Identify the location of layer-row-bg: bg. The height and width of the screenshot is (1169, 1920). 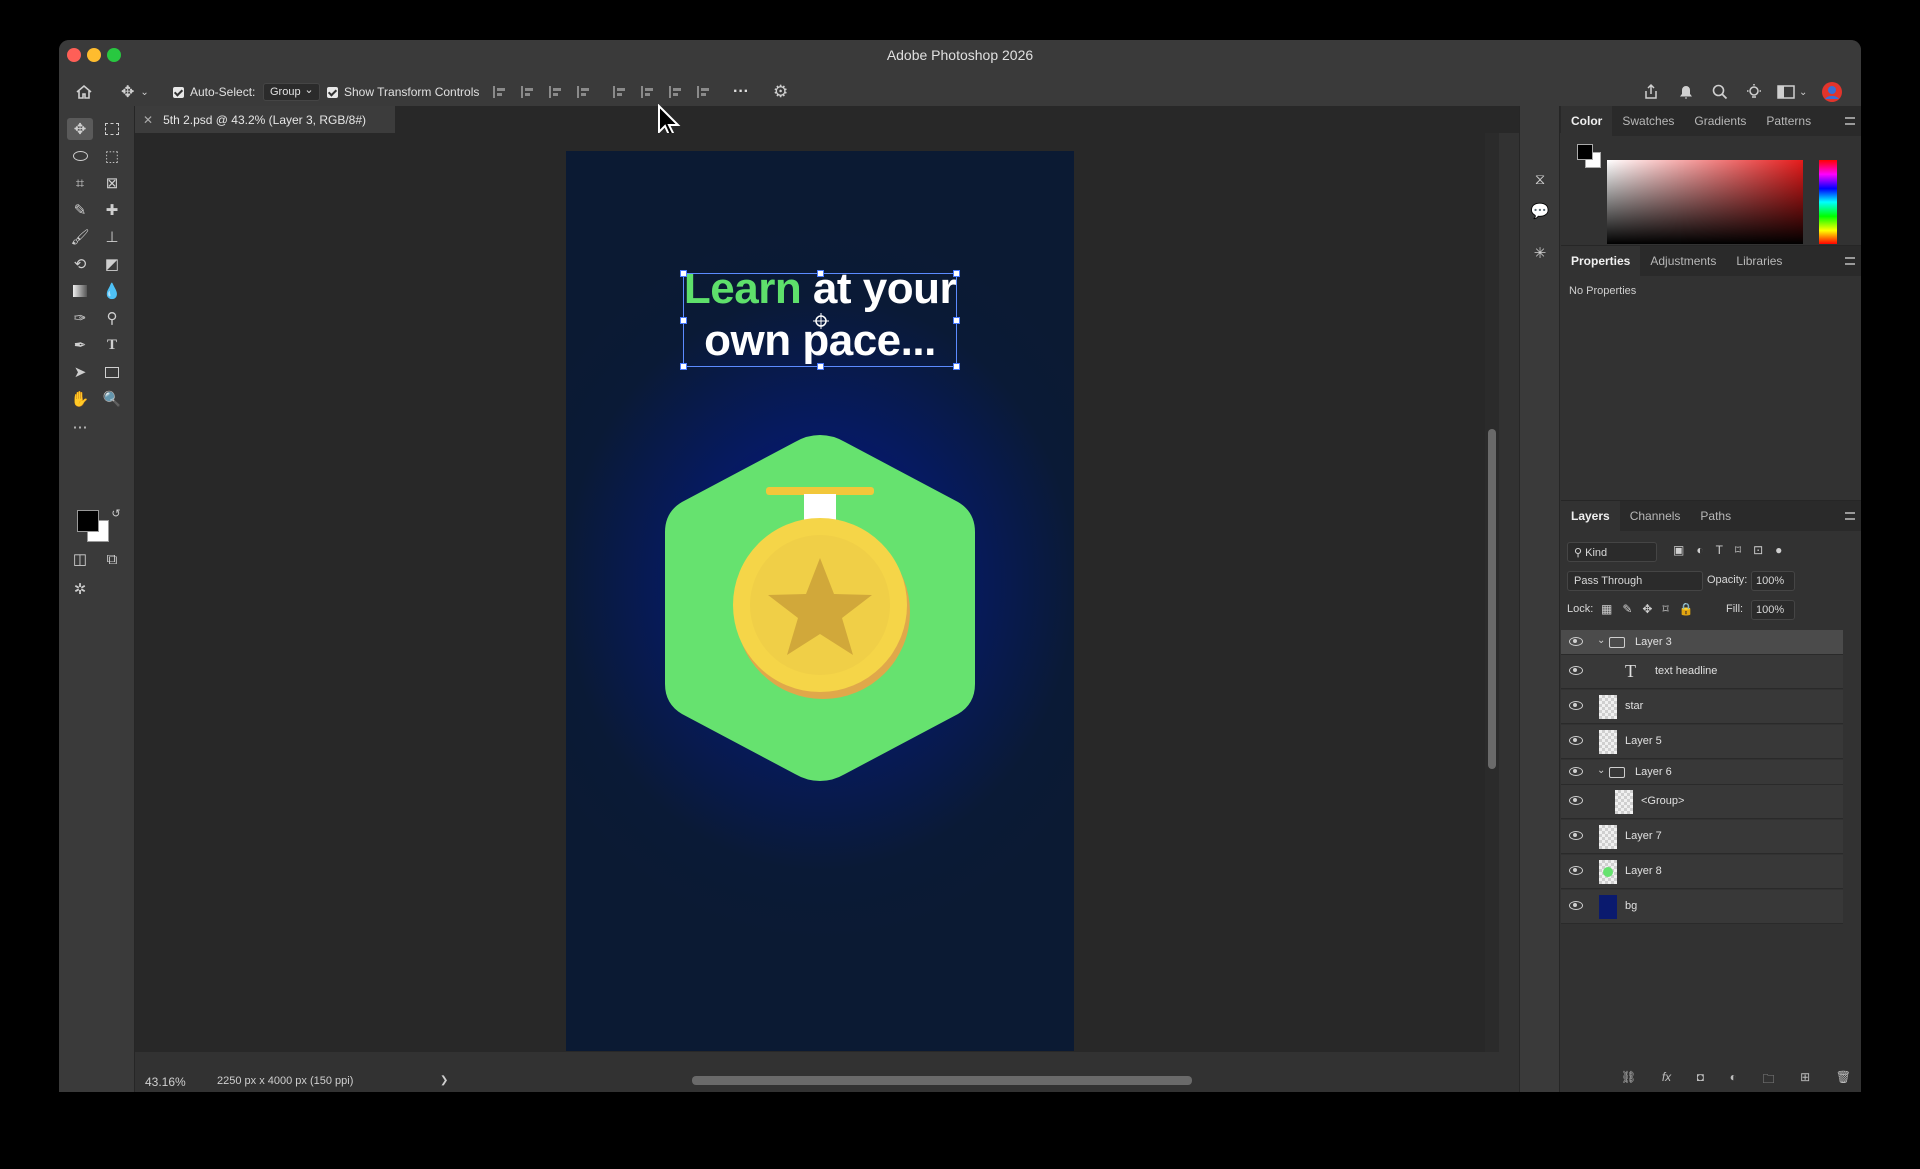
(1702, 907).